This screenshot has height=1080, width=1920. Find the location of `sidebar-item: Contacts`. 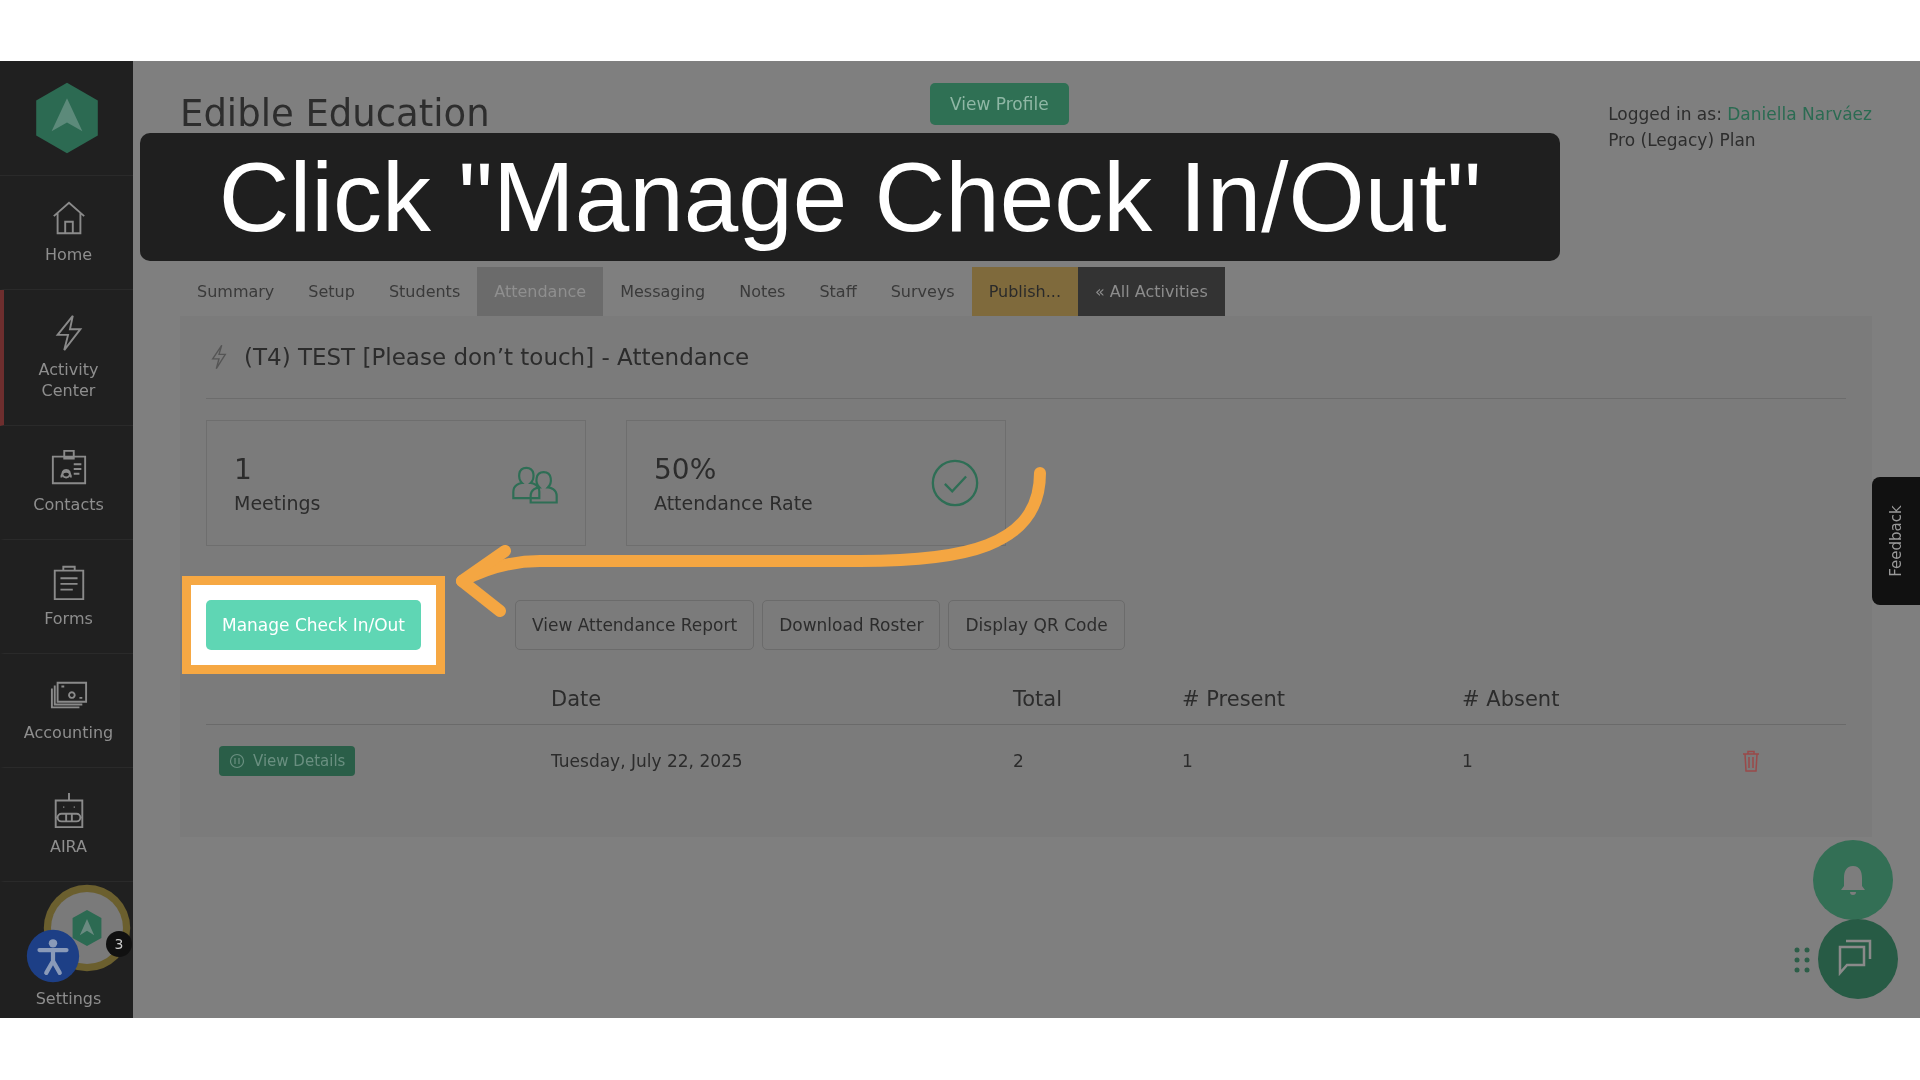

sidebar-item: Contacts is located at coordinates (66, 483).